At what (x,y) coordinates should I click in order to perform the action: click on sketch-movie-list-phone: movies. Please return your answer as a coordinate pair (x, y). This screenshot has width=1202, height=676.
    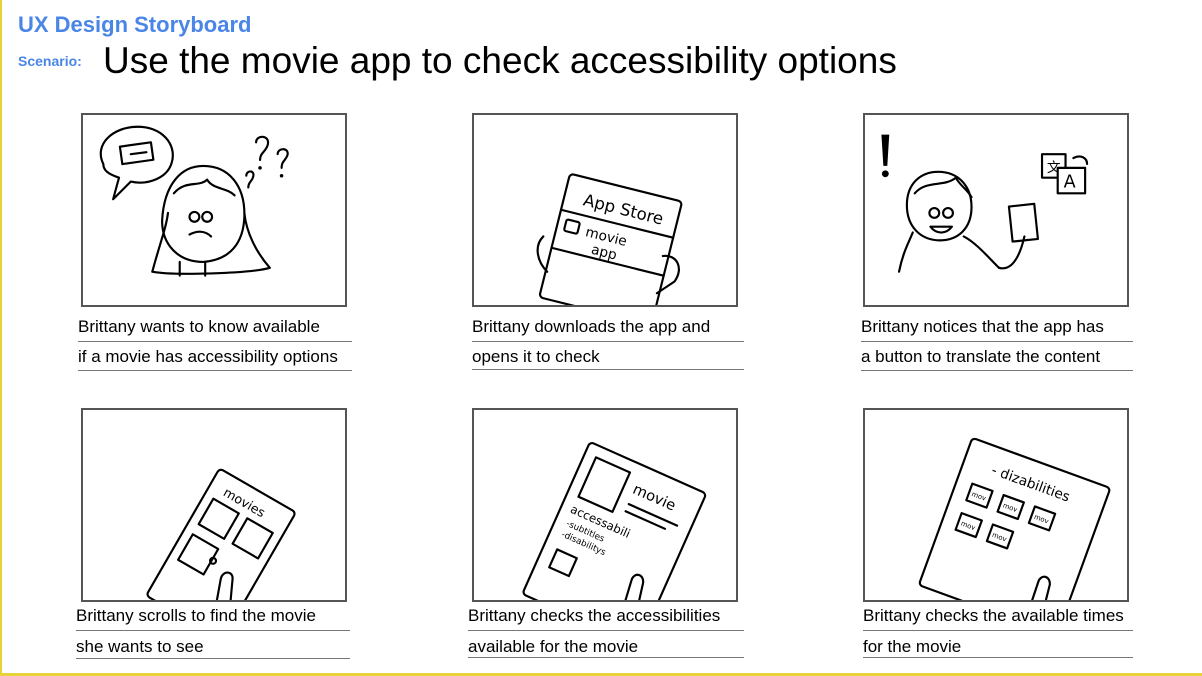
    Looking at the image, I should click on (221, 534).